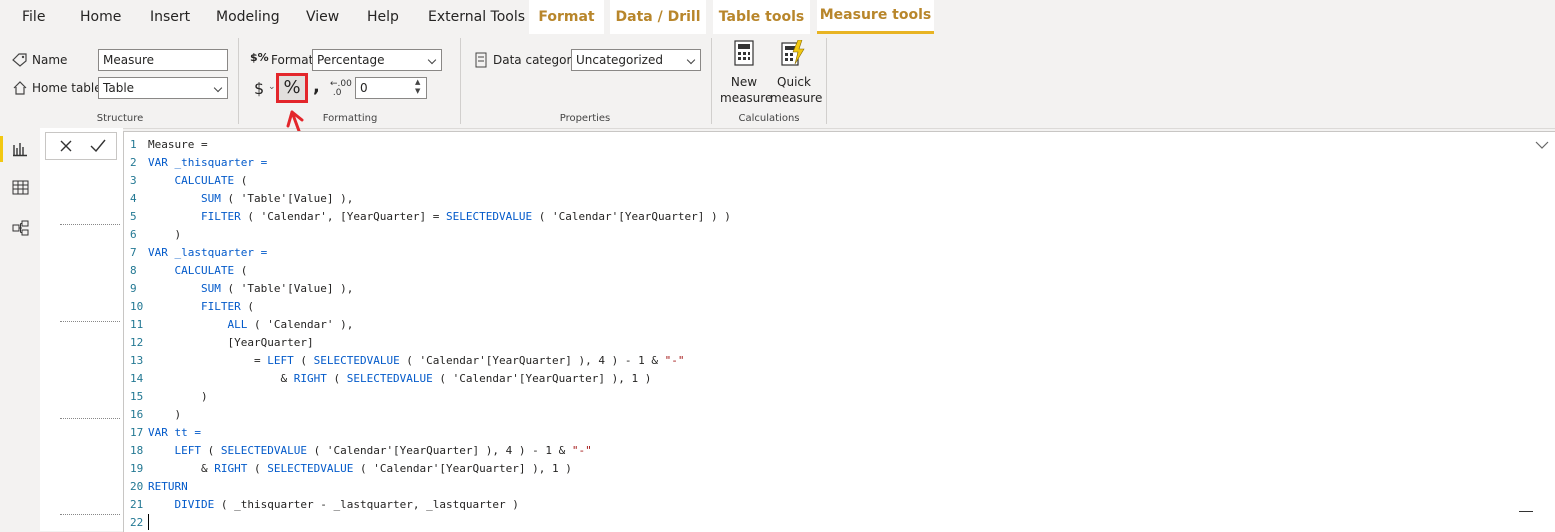  What do you see at coordinates (168, 487) in the screenshot?
I see `code-text: RETURN` at bounding box center [168, 487].